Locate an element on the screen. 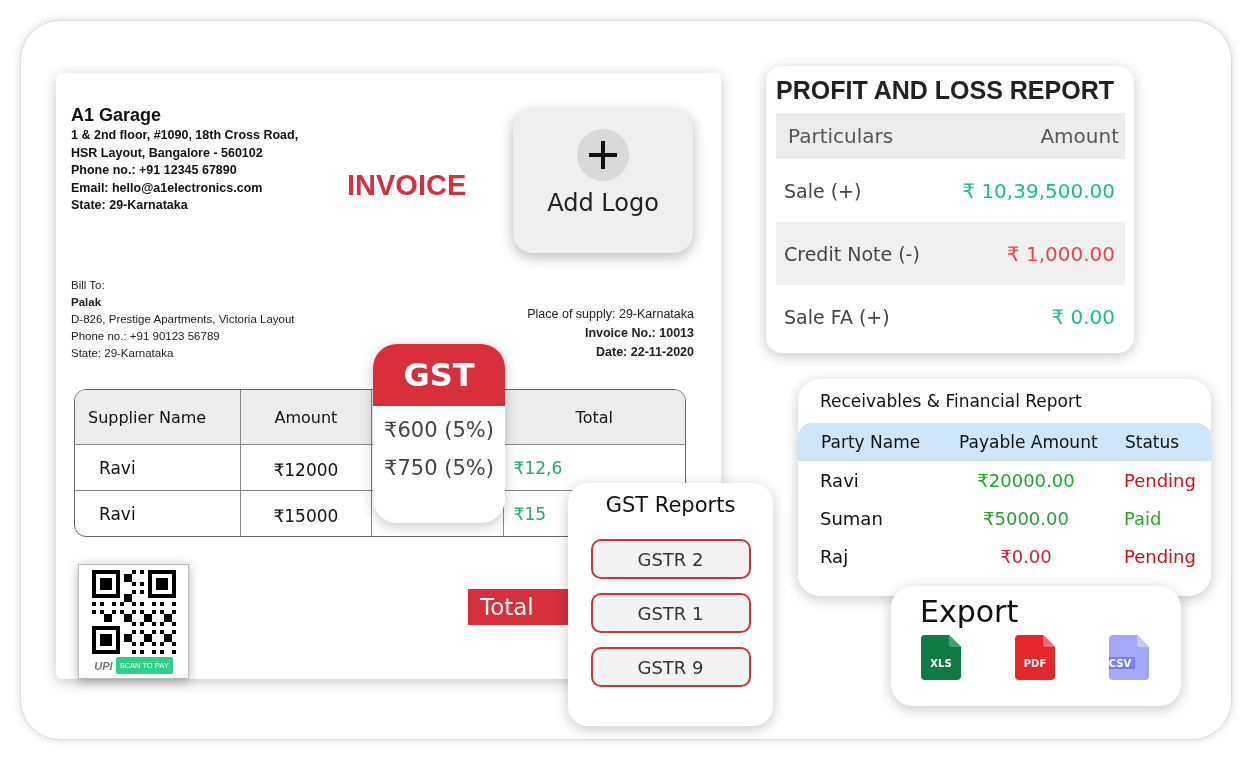  place-of-supply: Place of supply: 29-Karnataka is located at coordinates (610, 314).